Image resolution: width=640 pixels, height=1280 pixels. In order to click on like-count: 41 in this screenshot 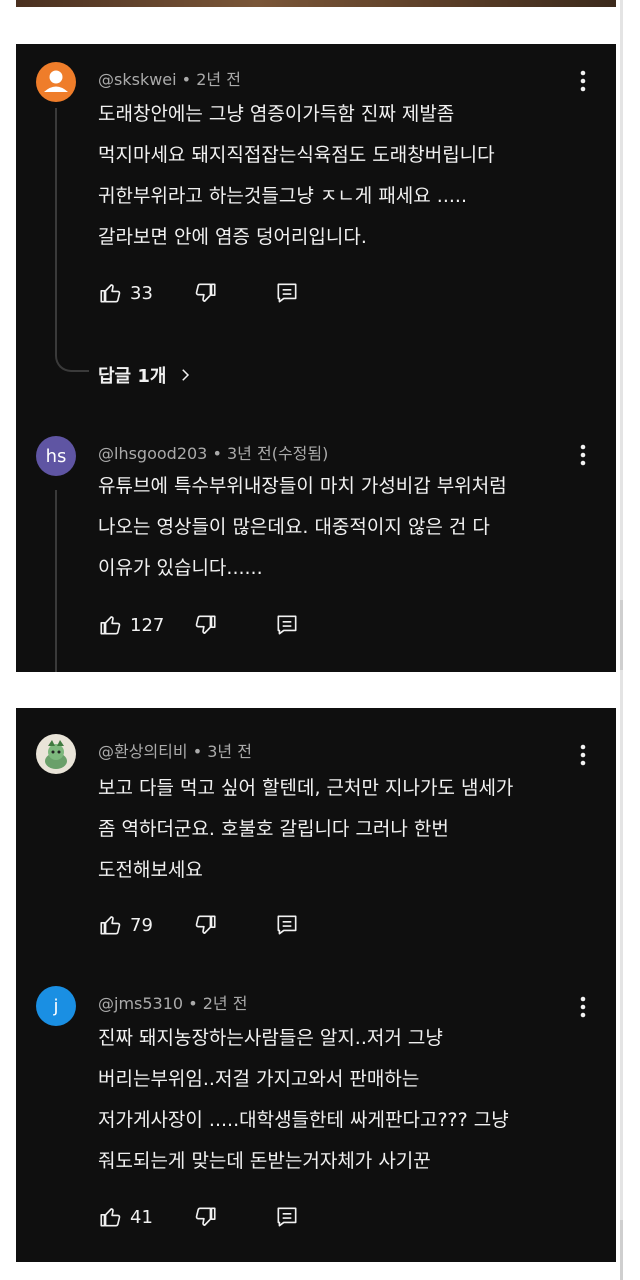, I will do `click(141, 1217)`.